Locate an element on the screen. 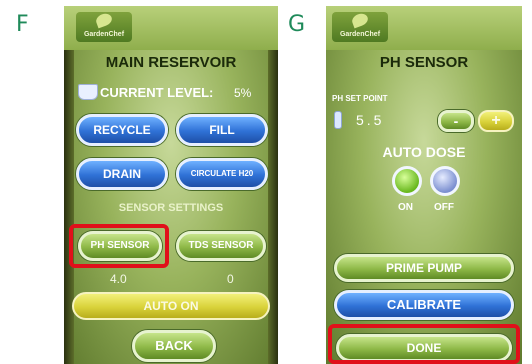 The height and width of the screenshot is (364, 532). back-button: BACK is located at coordinates (174, 346).